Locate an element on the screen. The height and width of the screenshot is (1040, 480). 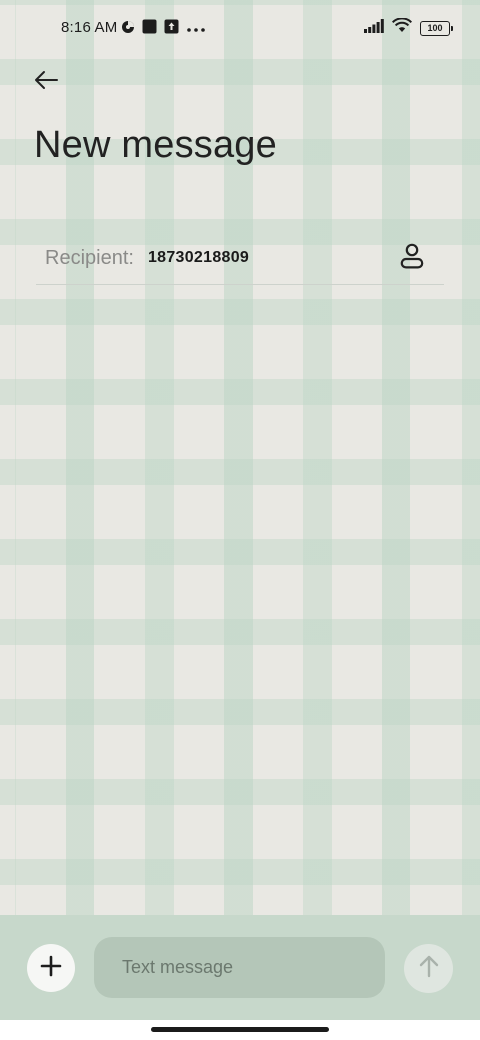
status-bar: 8:16 AM 100 is located at coordinates (240, 28).